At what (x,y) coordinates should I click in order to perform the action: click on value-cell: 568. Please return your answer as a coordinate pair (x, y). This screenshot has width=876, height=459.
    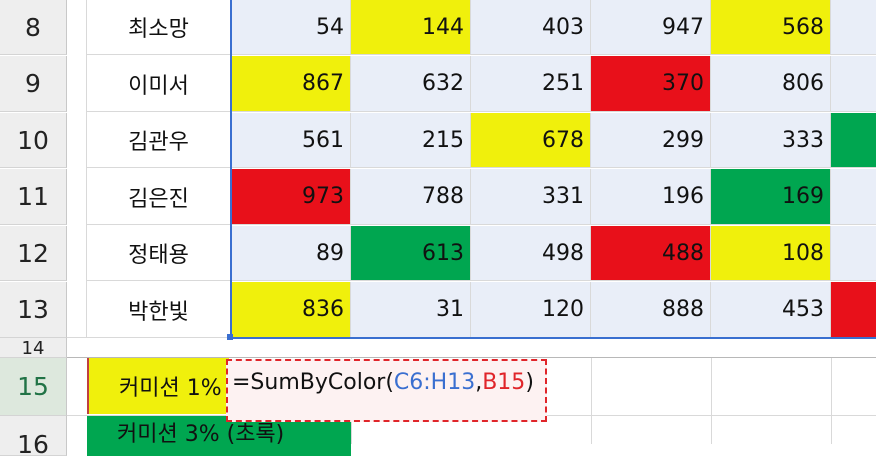
    Looking at the image, I should click on (771, 27).